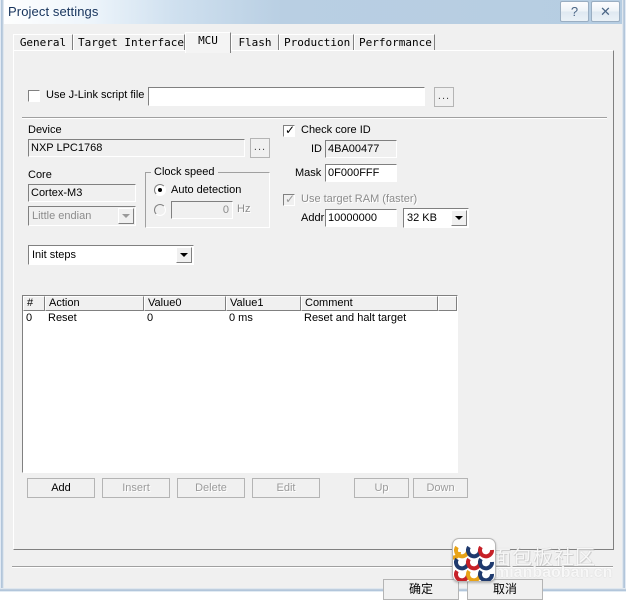 The image size is (626, 600). I want to click on endian-combo: Little endian, so click(82, 216).